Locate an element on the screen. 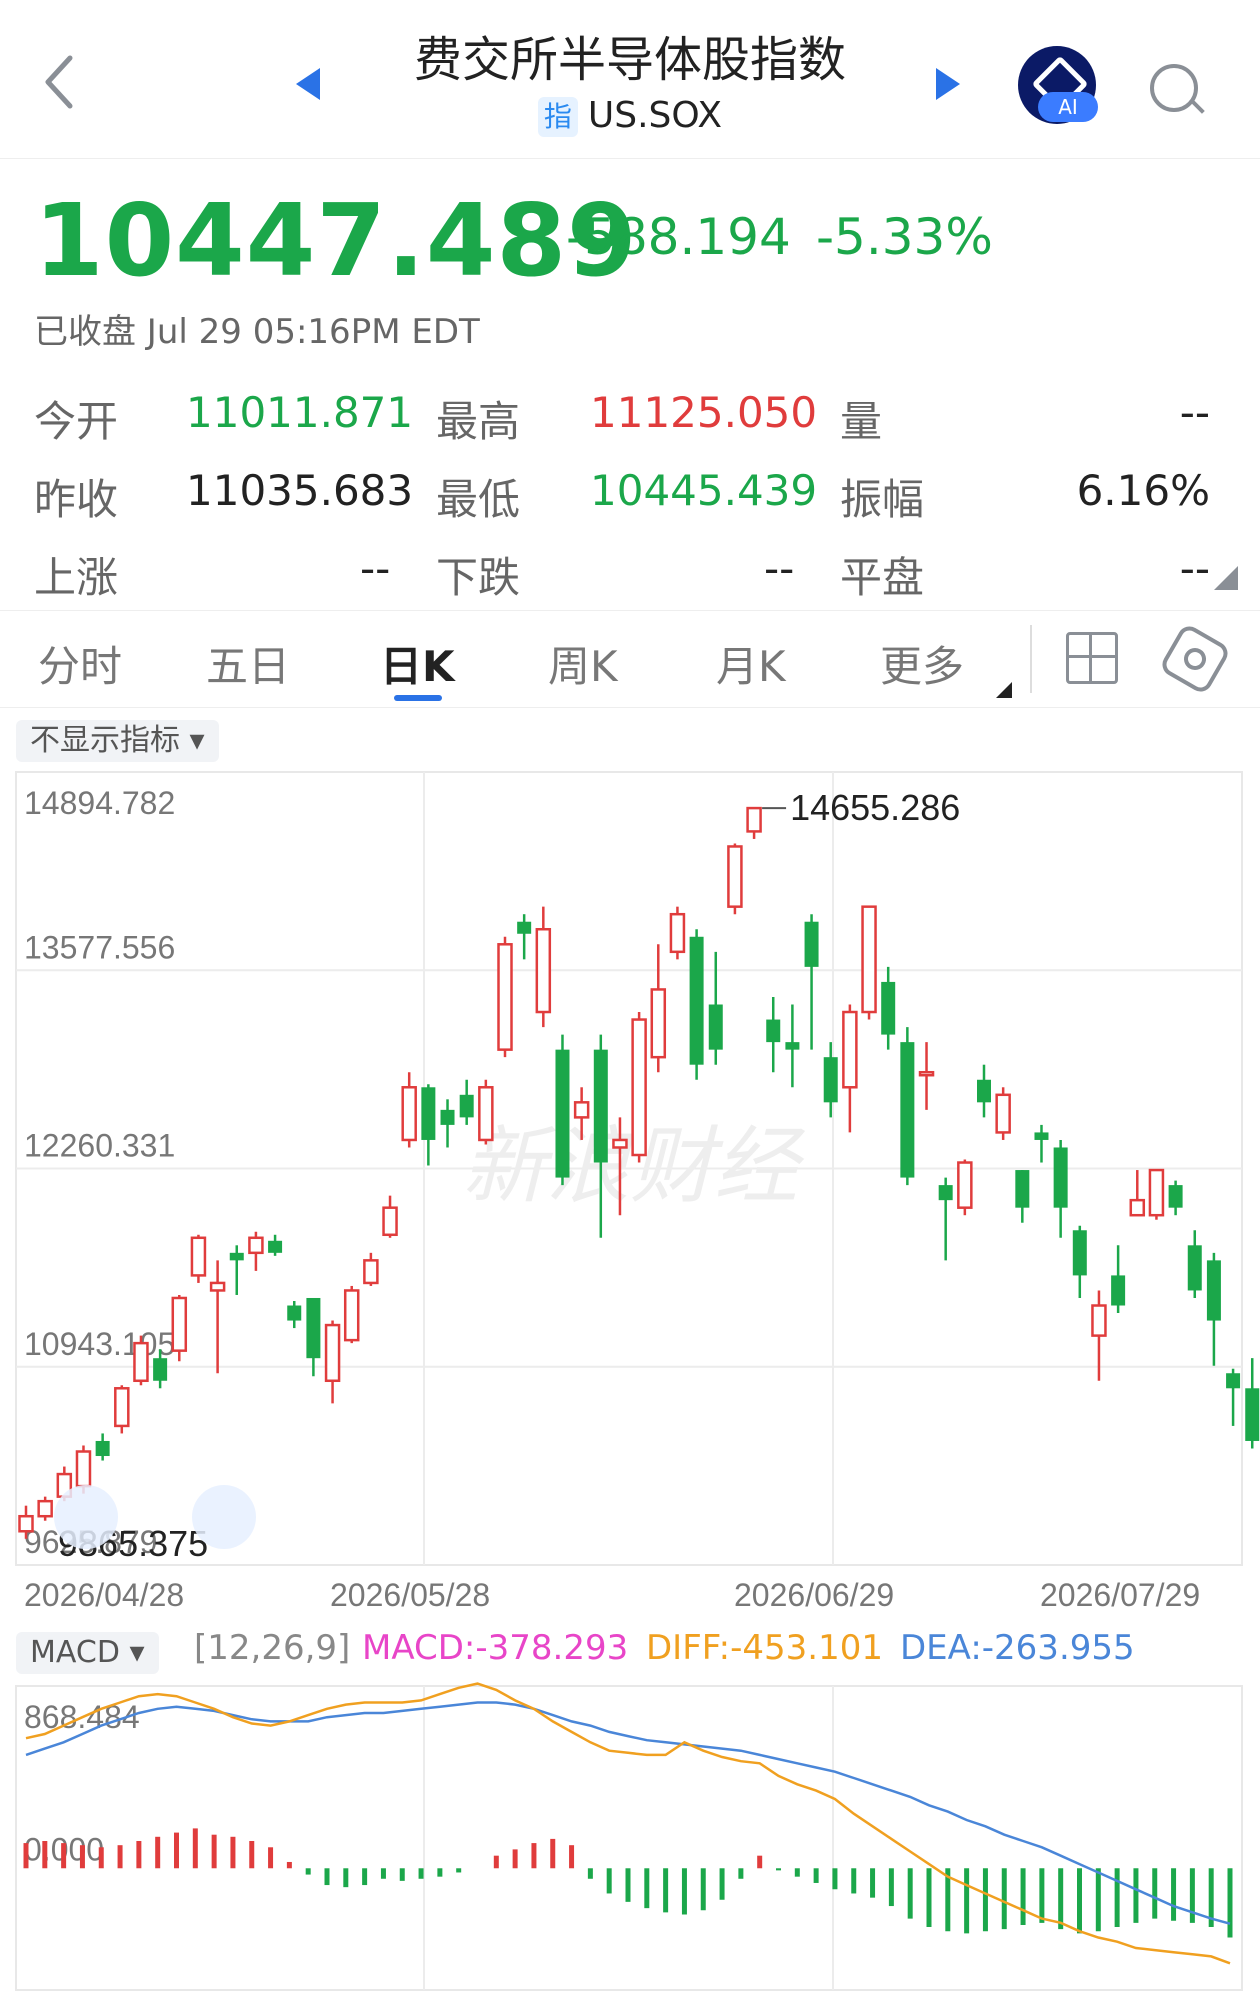 Image resolution: width=1260 pixels, height=1997 pixels. max-annotation: 14655.286 is located at coordinates (875, 807).